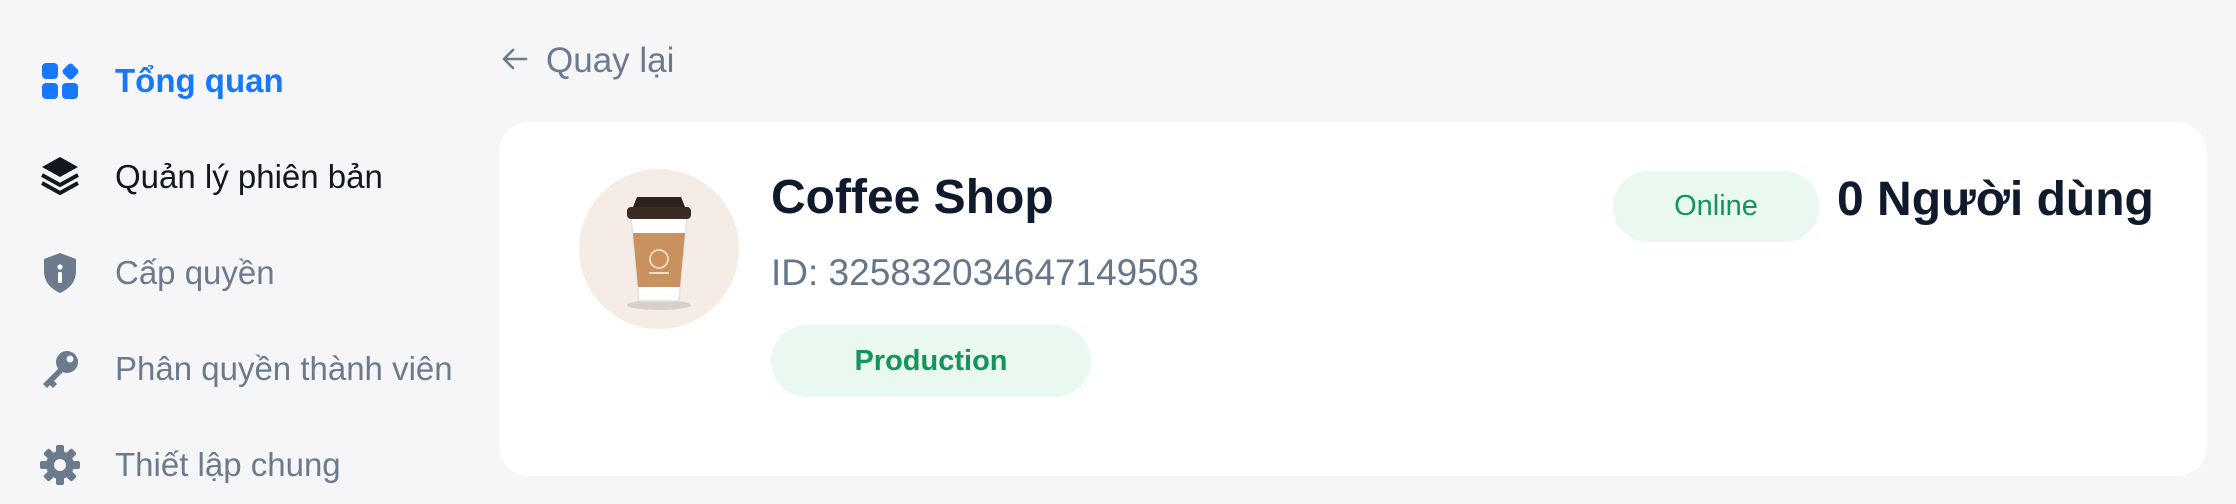  I want to click on sidebar-item-label: Thiết lập chung, so click(228, 464).